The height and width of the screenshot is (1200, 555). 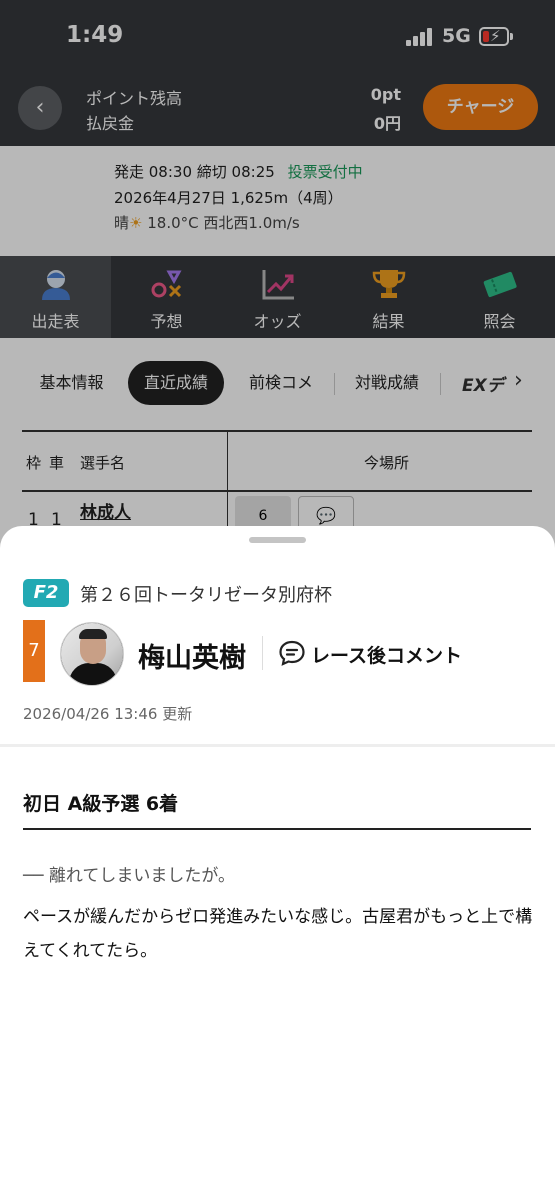 What do you see at coordinates (192, 658) in the screenshot?
I see `rider-name: 梅山英樹` at bounding box center [192, 658].